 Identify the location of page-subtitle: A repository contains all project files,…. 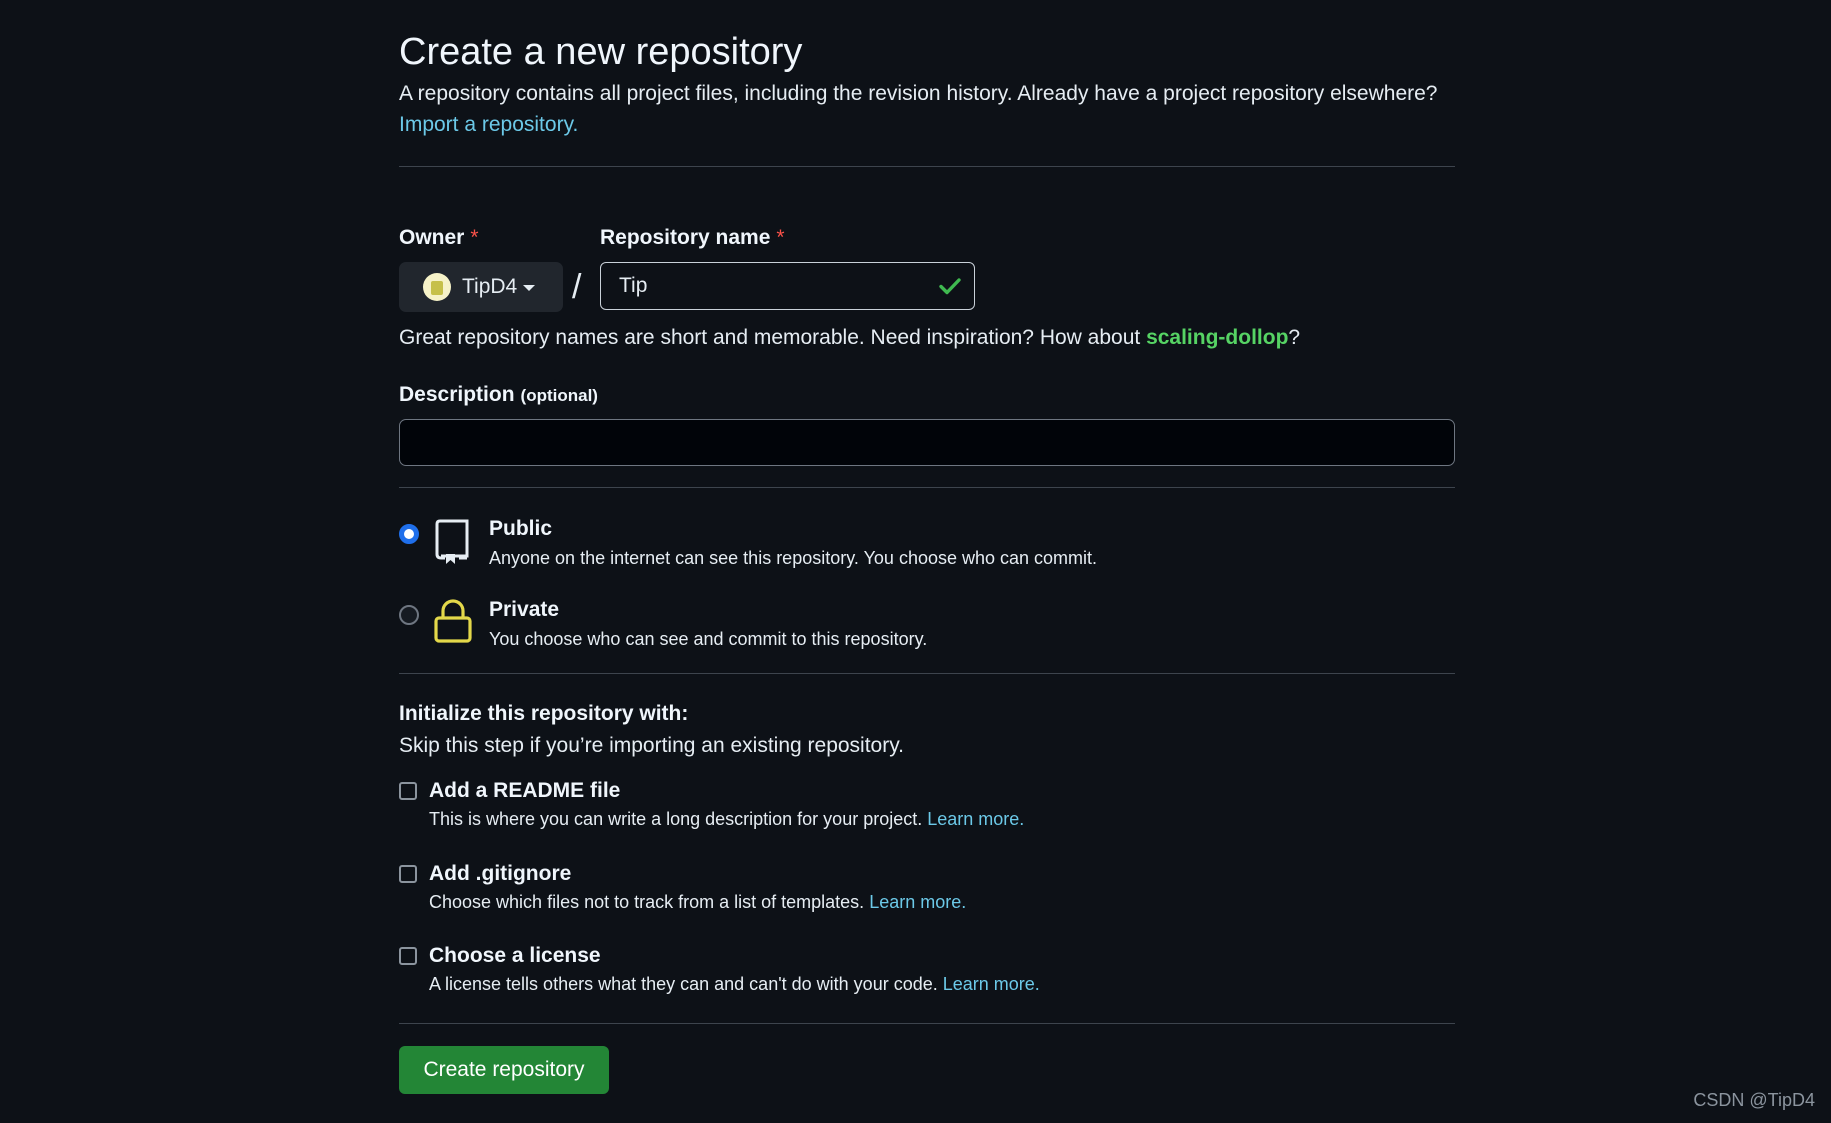
(929, 109).